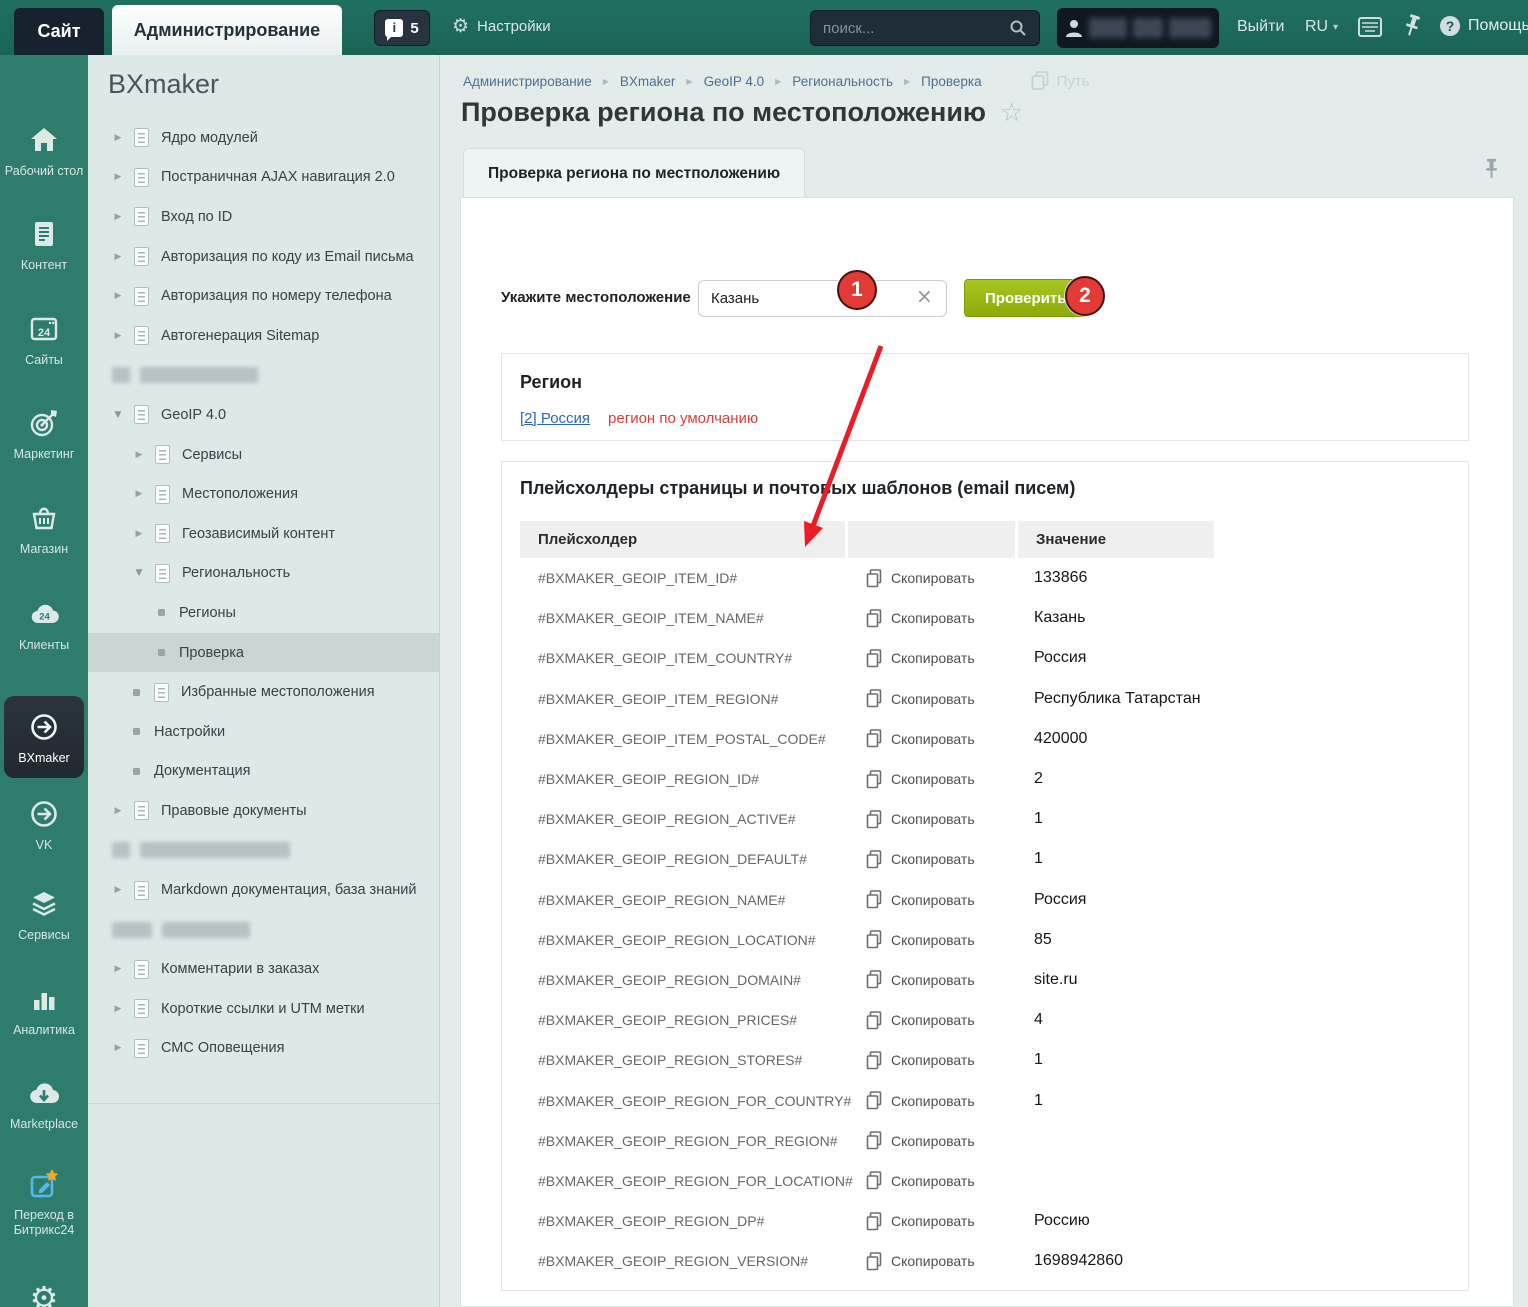 This screenshot has height=1307, width=1528. Describe the element at coordinates (44, 528) in the screenshot. I see `rail-item-shop: Магазин` at that location.